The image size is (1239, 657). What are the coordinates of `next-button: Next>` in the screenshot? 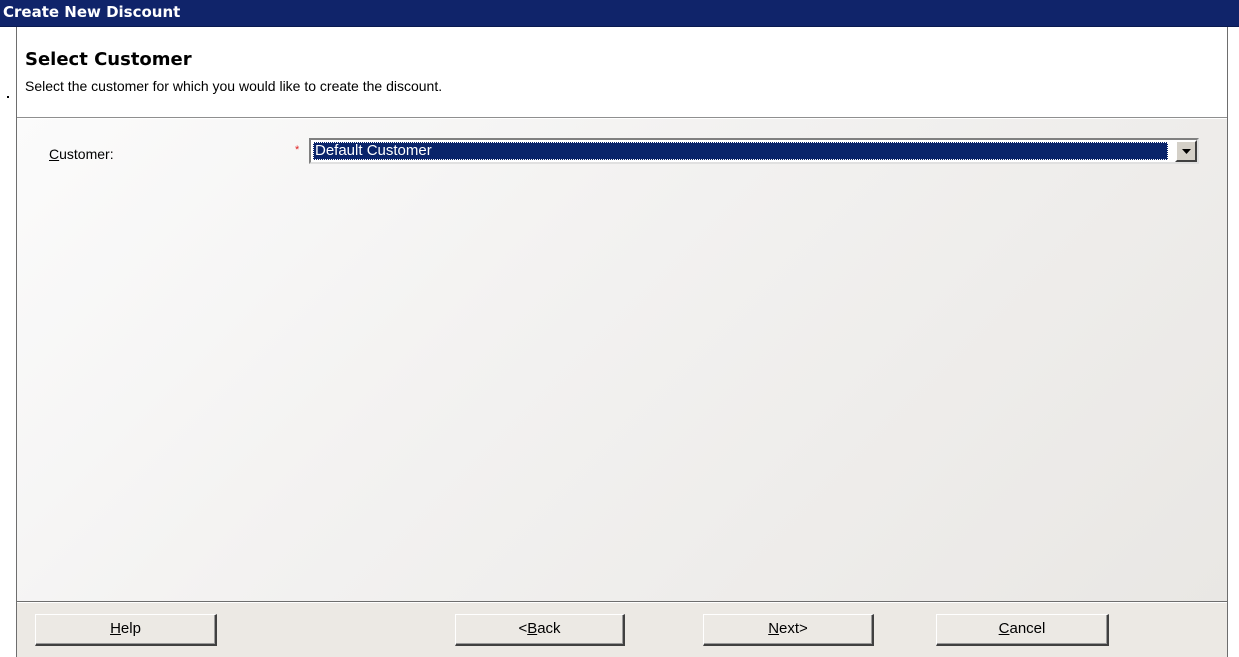 It's located at (788, 630).